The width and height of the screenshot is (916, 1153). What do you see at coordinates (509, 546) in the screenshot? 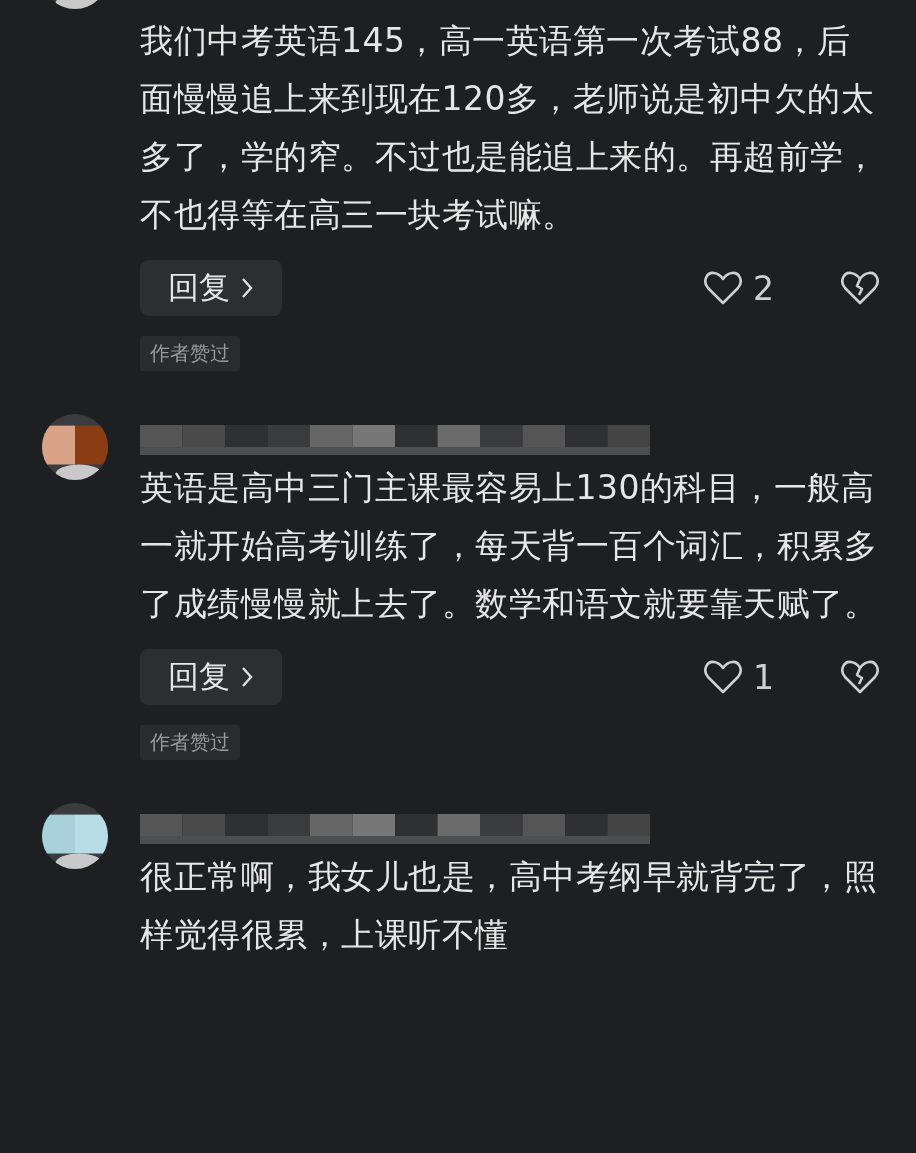
I see `comment-text: 英语是高中三门主课最容易上130的科目，一般高一就开始高考训练了，每天背一百个词汇，积累多了成绩慢慢就上去了。数学和语文就要靠天赋了。` at bounding box center [509, 546].